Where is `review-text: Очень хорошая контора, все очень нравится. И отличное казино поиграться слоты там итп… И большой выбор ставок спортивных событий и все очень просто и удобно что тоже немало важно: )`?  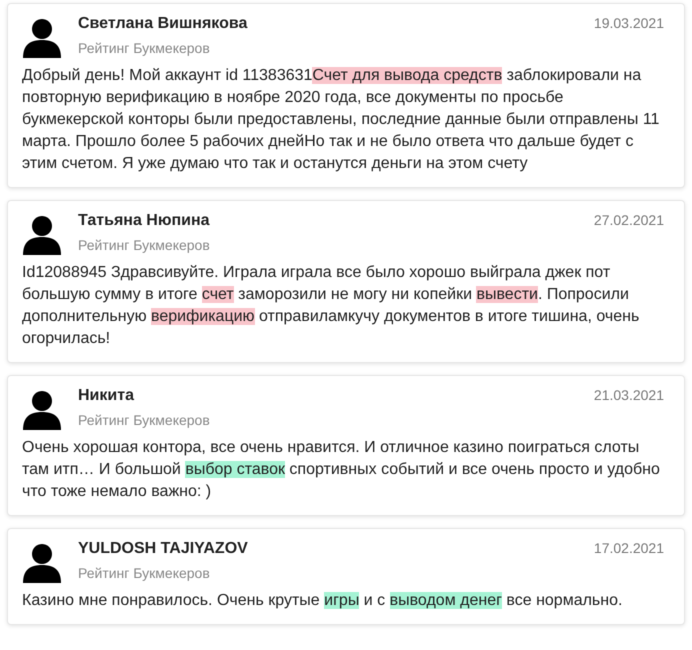
review-text: Очень хорошая контора, все очень нравится. И отличное казино поиграться слоты там итп… И большой выбор ставок спортивных событий и все очень просто и удобно что тоже немало важно: ) is located at coordinates (341, 470).